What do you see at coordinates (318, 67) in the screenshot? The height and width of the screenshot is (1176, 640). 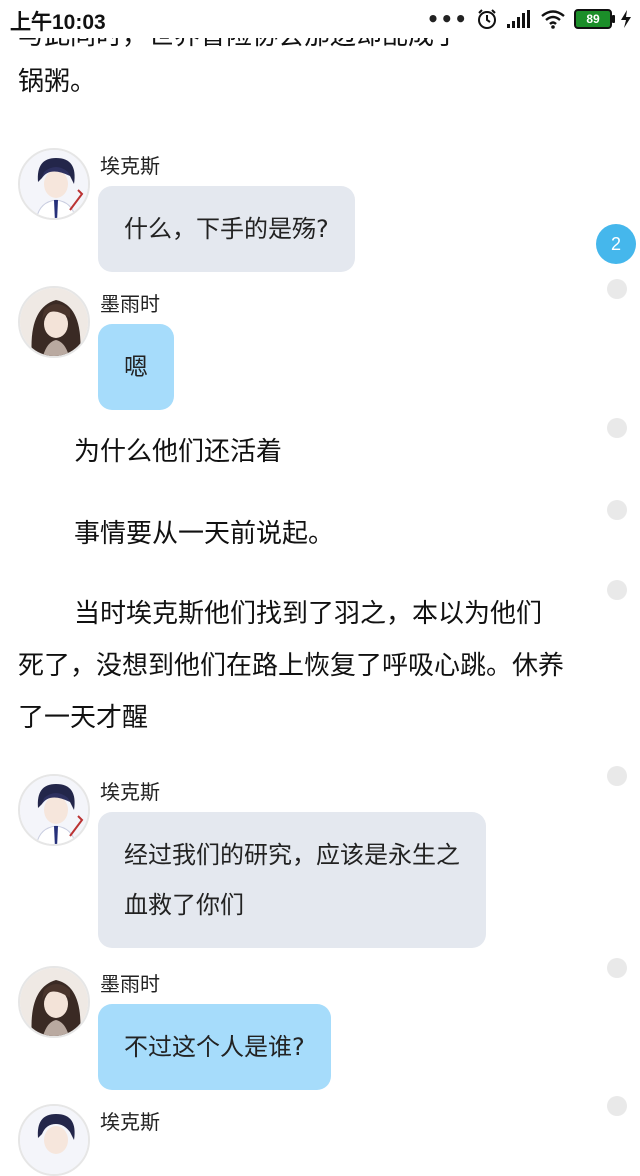 I see `story-paragraph-top: 与此同时，世界冒险协会那边却乱成了一 锅粥。` at bounding box center [318, 67].